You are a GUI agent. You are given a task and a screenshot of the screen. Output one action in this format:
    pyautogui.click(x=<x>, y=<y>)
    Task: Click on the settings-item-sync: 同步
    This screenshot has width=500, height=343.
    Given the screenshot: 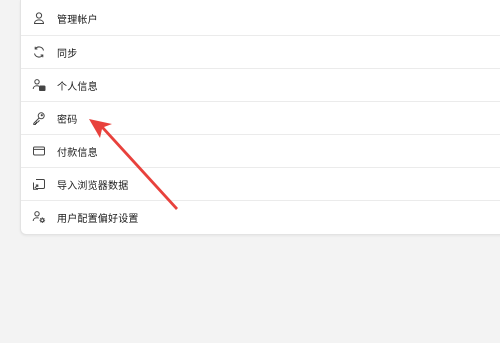 What is the action you would take?
    pyautogui.click(x=260, y=52)
    